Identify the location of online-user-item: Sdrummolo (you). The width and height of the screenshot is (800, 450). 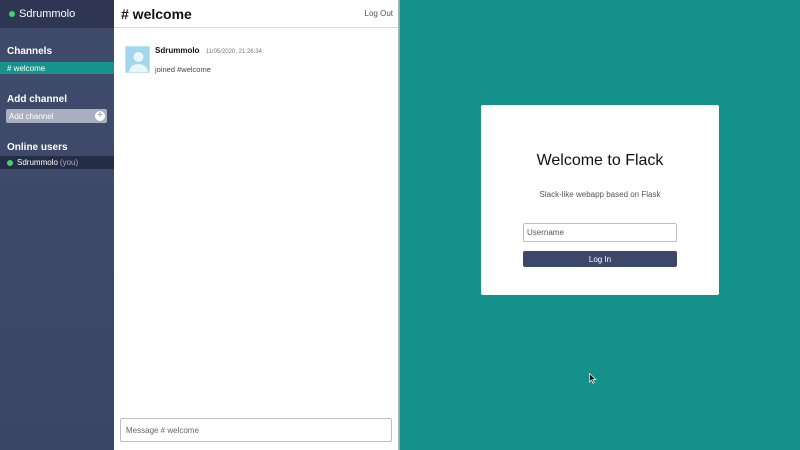
(57, 162).